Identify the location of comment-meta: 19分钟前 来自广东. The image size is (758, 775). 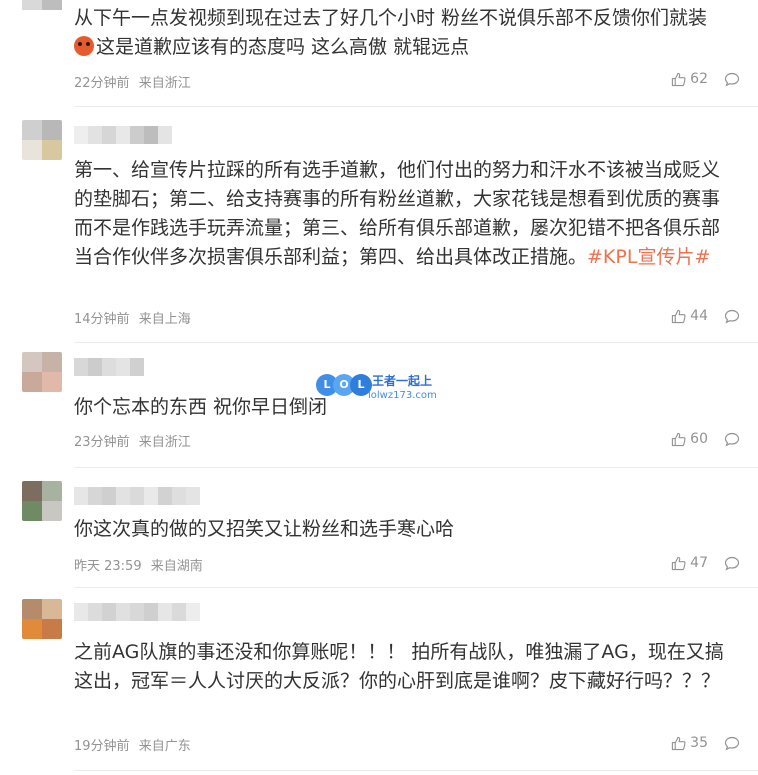
(132, 744).